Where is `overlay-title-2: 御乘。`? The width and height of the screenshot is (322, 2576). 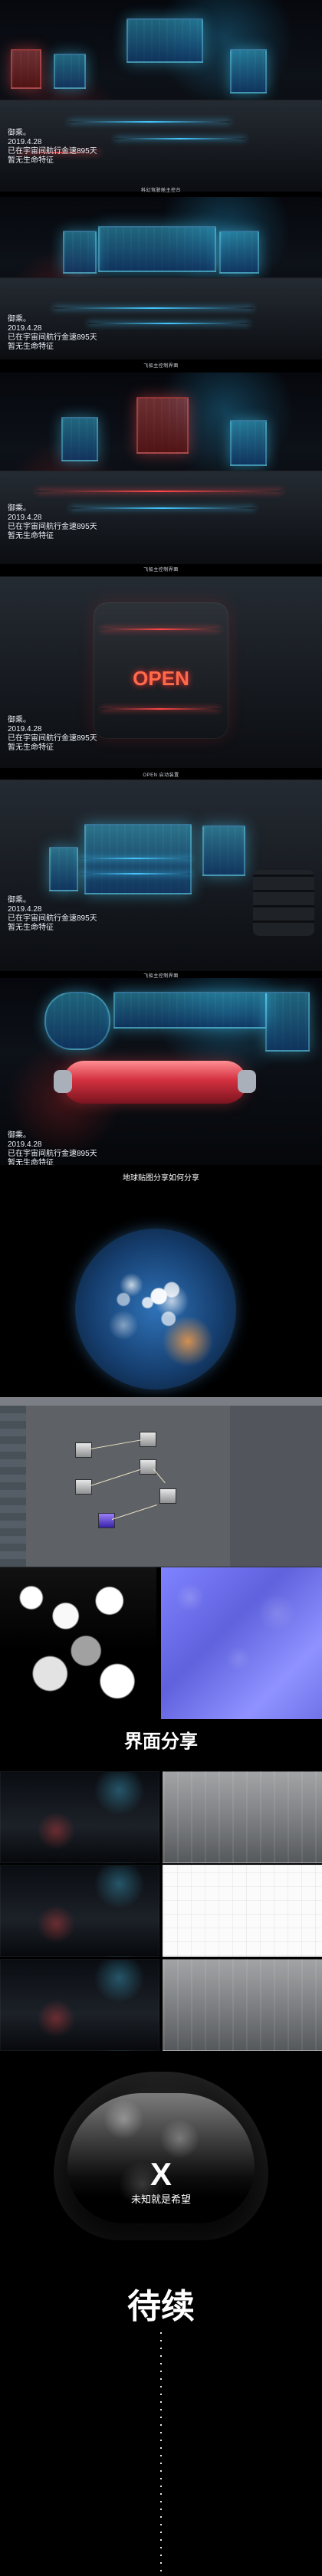 overlay-title-2: 御乘。 is located at coordinates (19, 319).